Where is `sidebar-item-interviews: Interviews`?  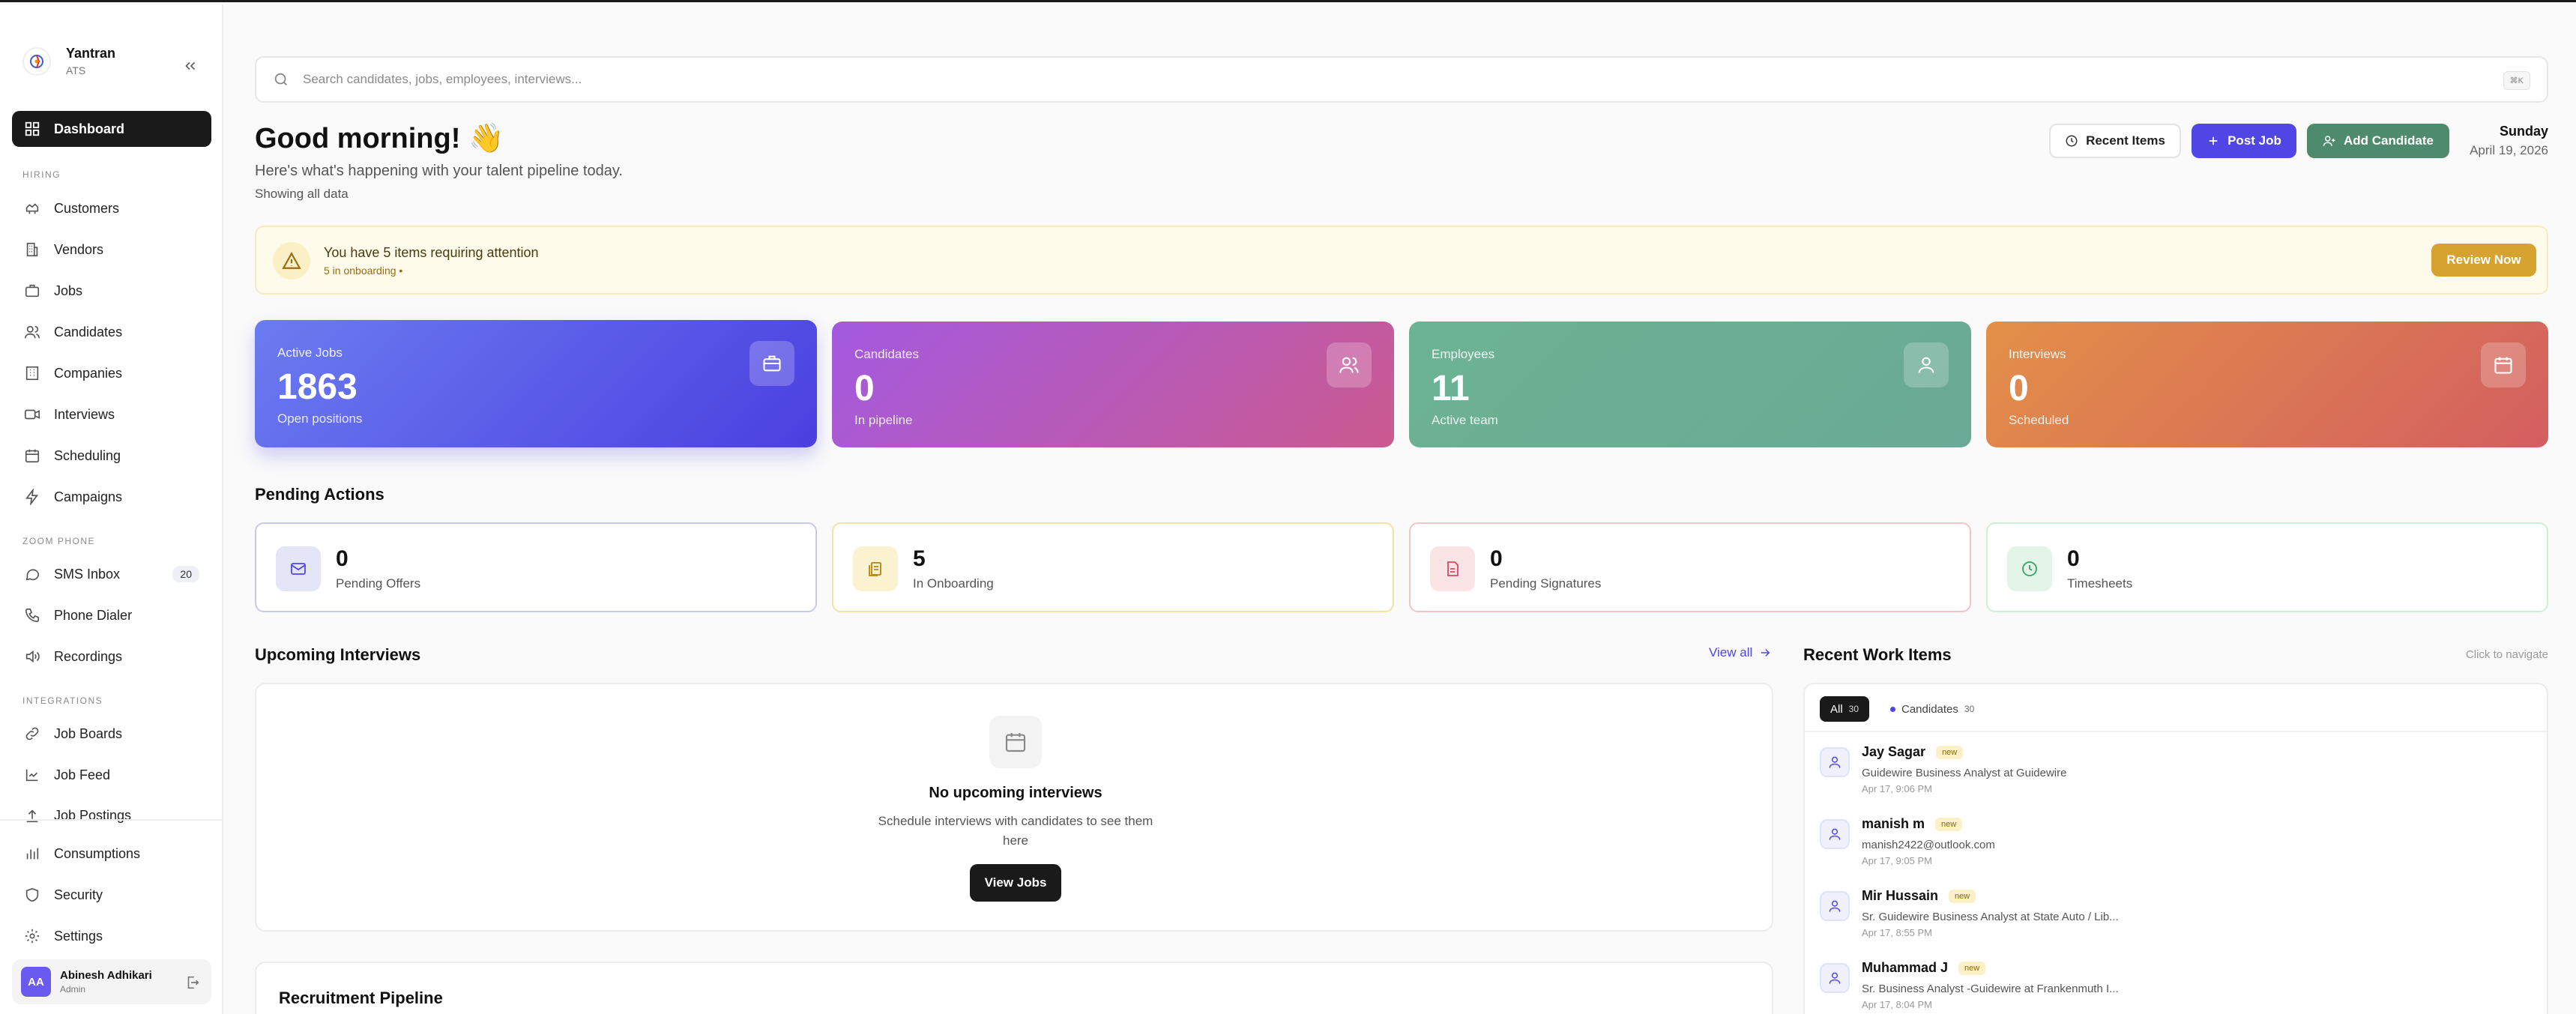 sidebar-item-interviews: Interviews is located at coordinates (112, 414).